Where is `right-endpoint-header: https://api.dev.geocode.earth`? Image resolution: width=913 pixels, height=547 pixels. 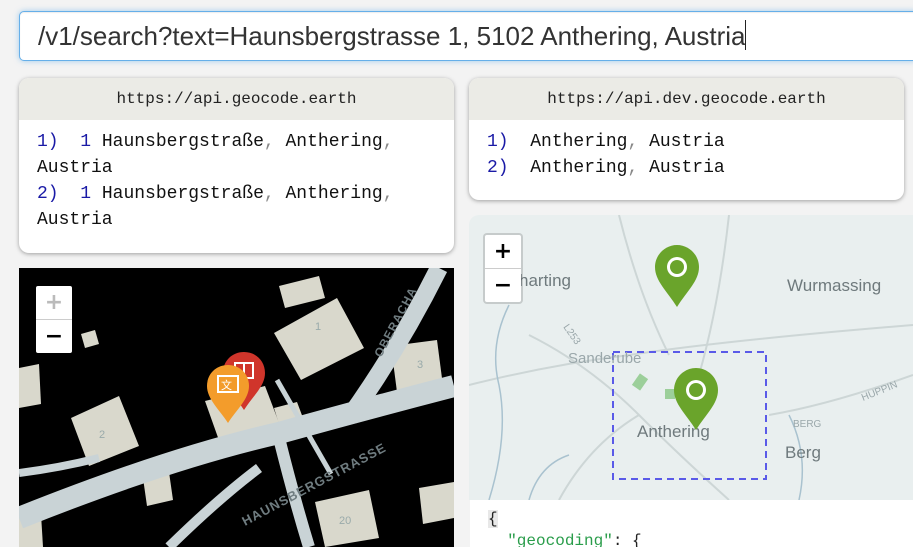
right-endpoint-header: https://api.dev.geocode.earth is located at coordinates (686, 99).